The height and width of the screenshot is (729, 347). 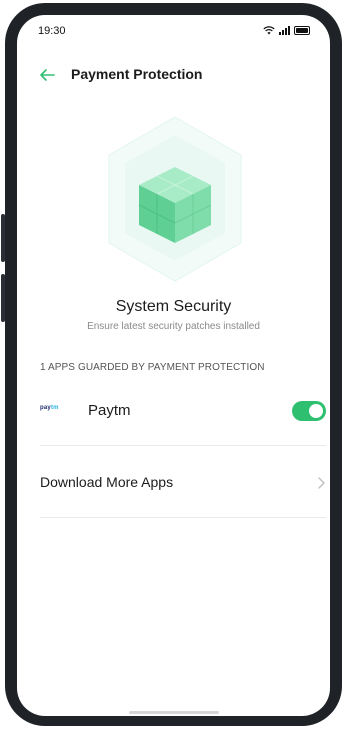 I want to click on app-name: Paytm, so click(x=109, y=410).